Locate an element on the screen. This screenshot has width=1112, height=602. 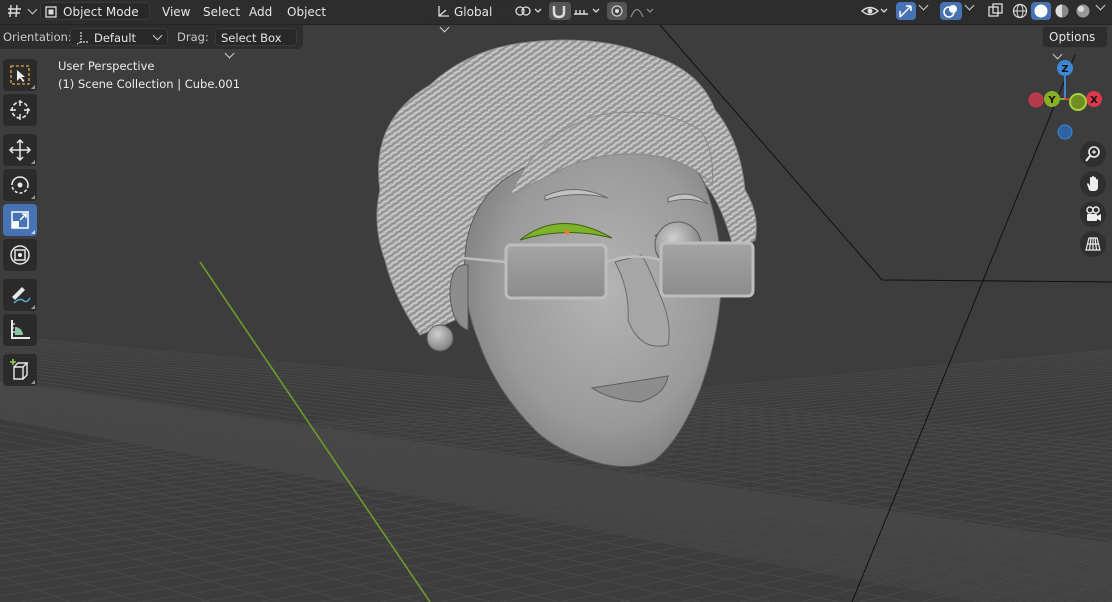
xray-toggle is located at coordinates (996, 11).